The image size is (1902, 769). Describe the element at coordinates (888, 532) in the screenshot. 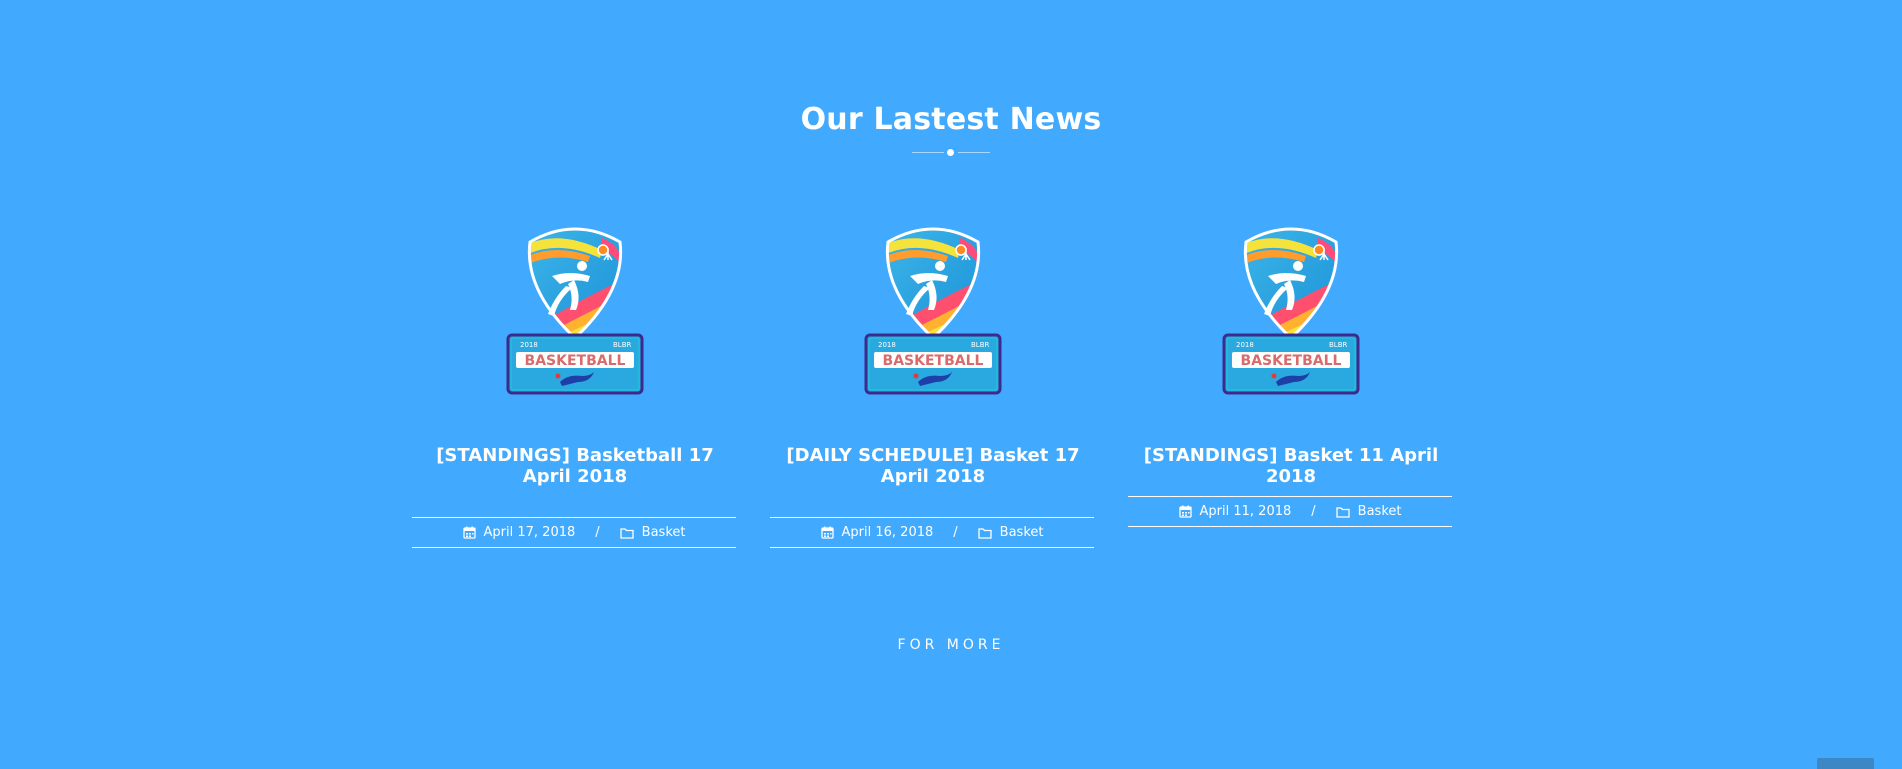

I see `post-date-link: April 16, 2018` at that location.